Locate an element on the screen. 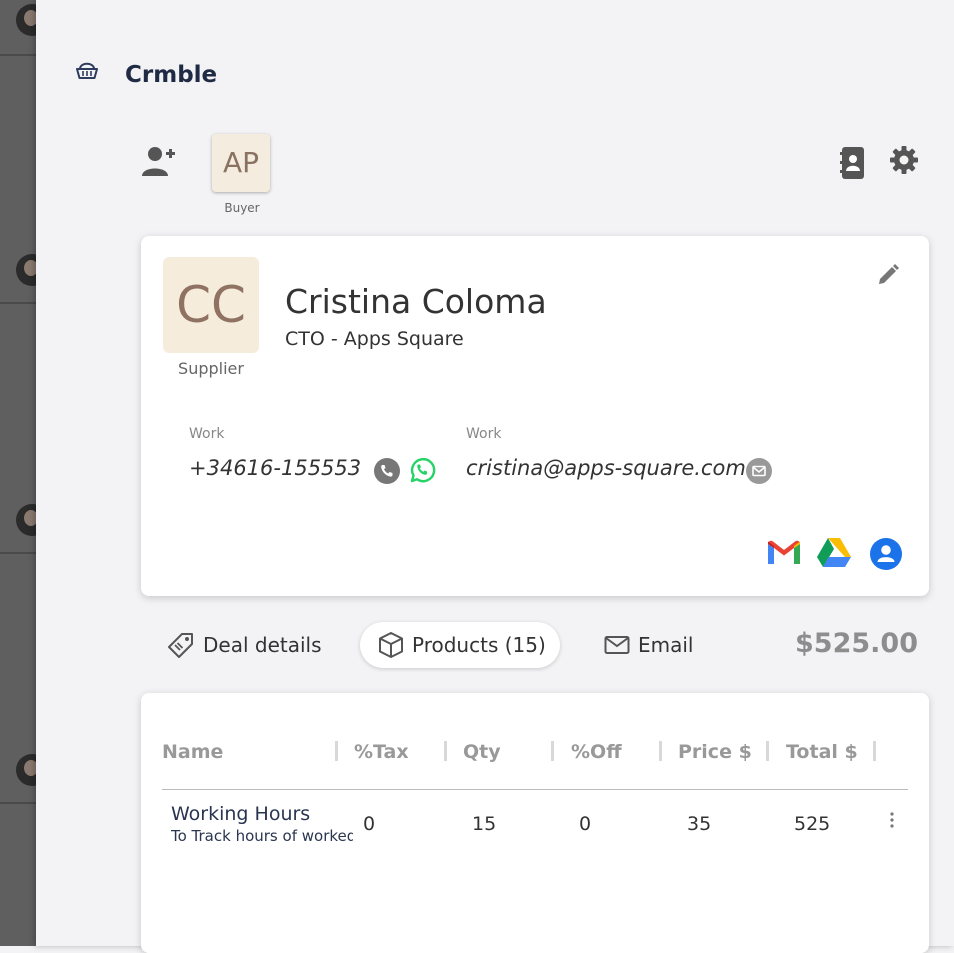 The width and height of the screenshot is (954, 953). tab-email: Email is located at coordinates (649, 645).